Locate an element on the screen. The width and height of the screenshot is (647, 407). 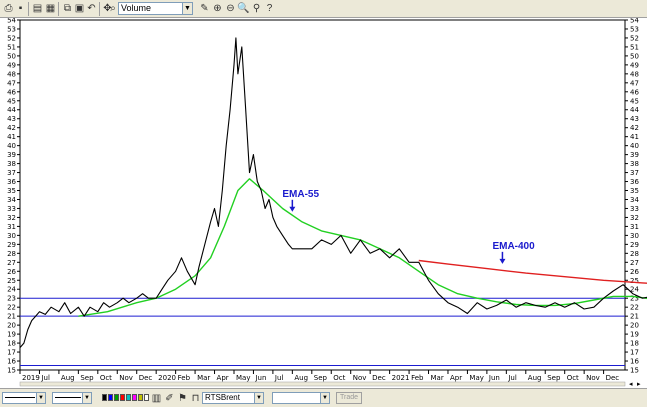
y-tick-label-left: 35 is located at coordinates (11, 191).